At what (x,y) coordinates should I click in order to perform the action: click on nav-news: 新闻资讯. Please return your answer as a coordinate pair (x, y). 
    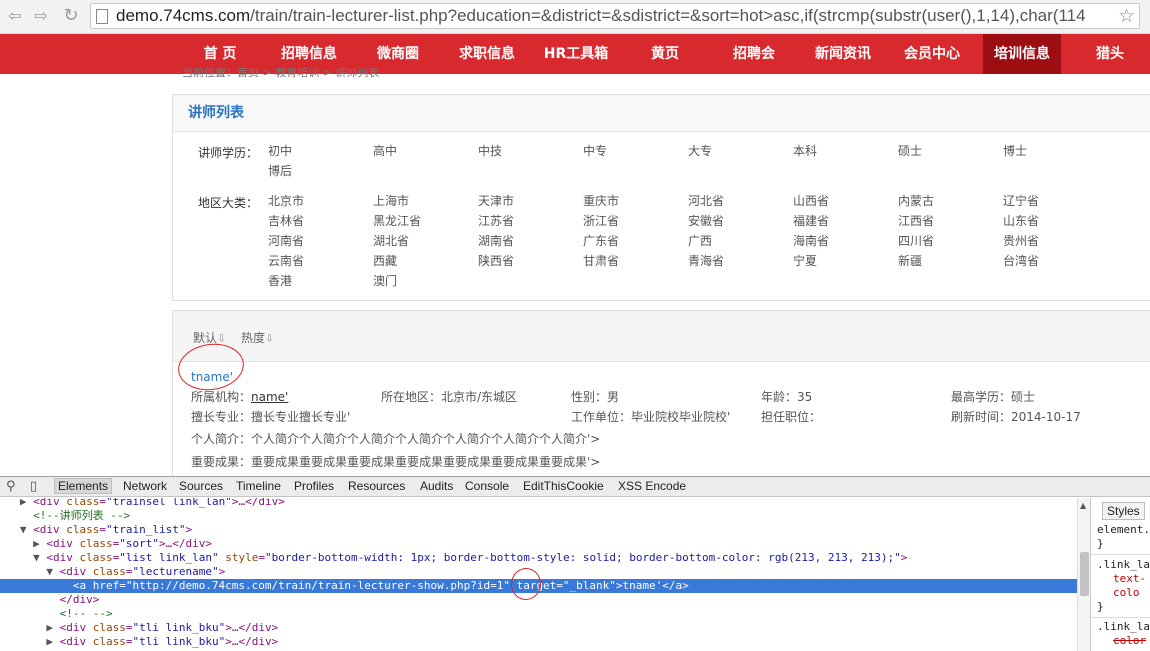
    Looking at the image, I should click on (843, 54).